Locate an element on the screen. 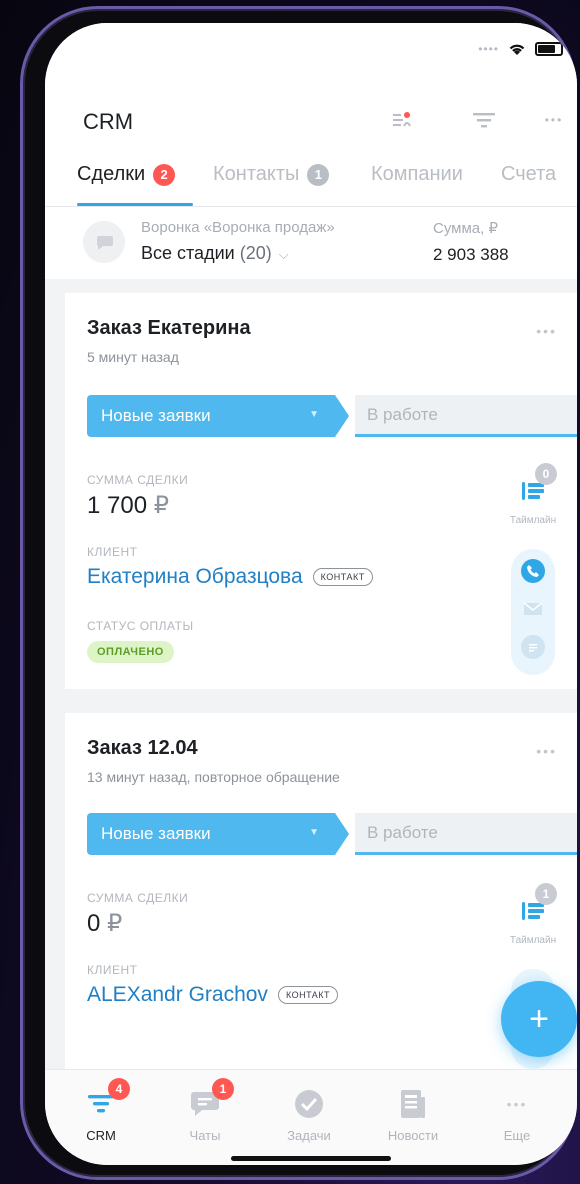  filter-icon is located at coordinates (484, 120).